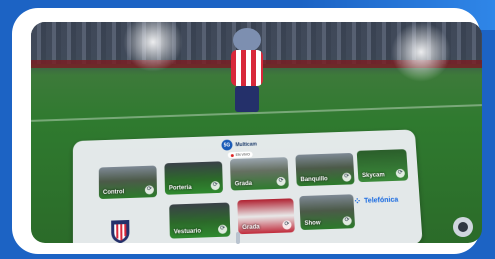 Image resolution: width=495 pixels, height=259 pixels. What do you see at coordinates (357, 201) in the screenshot?
I see `telefonica-dots-icon: ⁘` at bounding box center [357, 201].